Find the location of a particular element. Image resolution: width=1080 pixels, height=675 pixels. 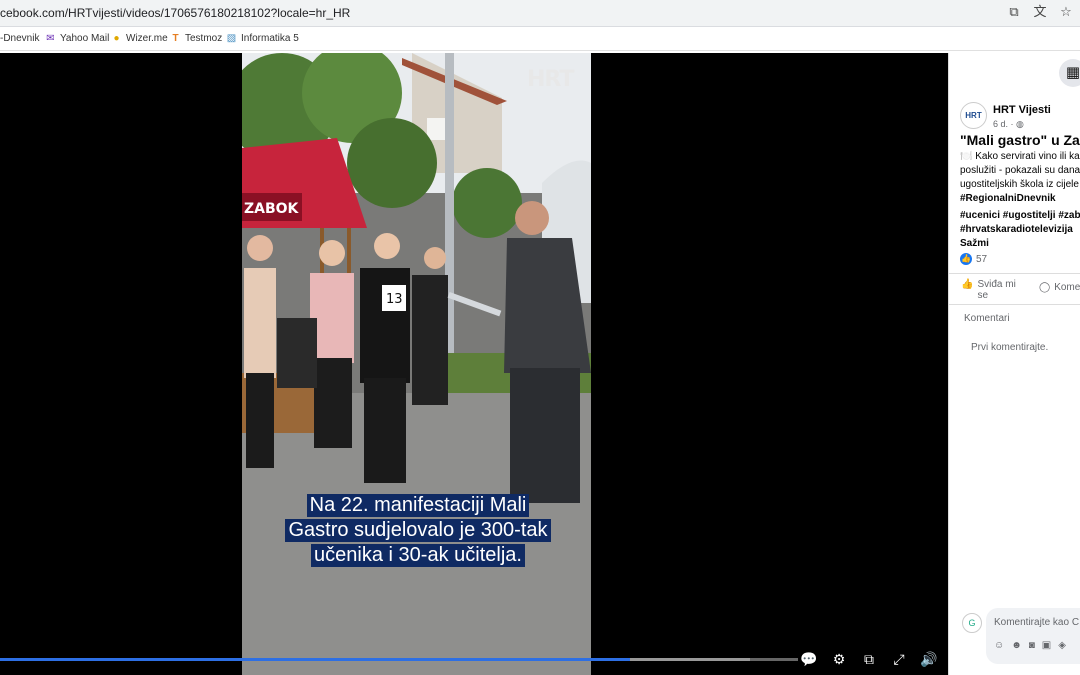

avatar-sticker-icon: ☺ is located at coordinates (999, 645).